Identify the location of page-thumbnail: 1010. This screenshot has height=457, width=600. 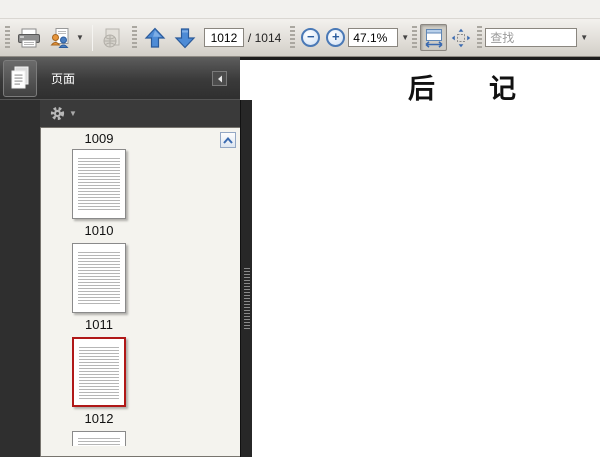
(99, 193).